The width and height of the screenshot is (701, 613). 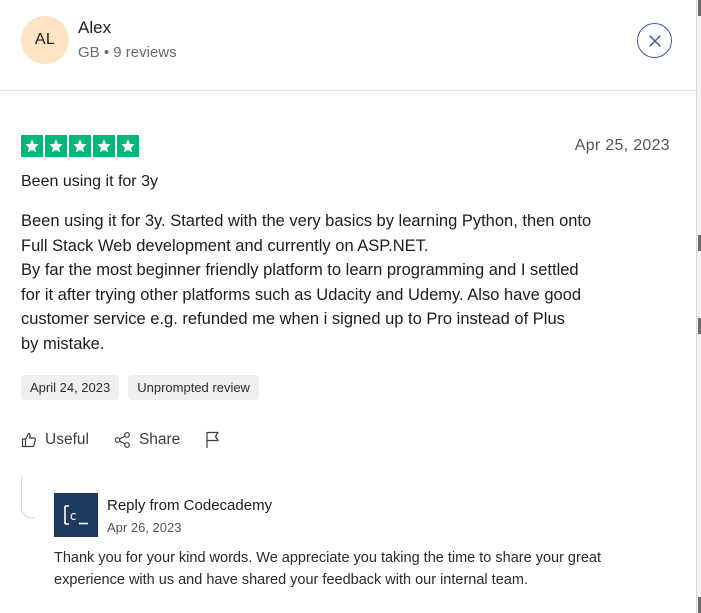 What do you see at coordinates (622, 145) in the screenshot?
I see `review-date: Apr 25, 2023` at bounding box center [622, 145].